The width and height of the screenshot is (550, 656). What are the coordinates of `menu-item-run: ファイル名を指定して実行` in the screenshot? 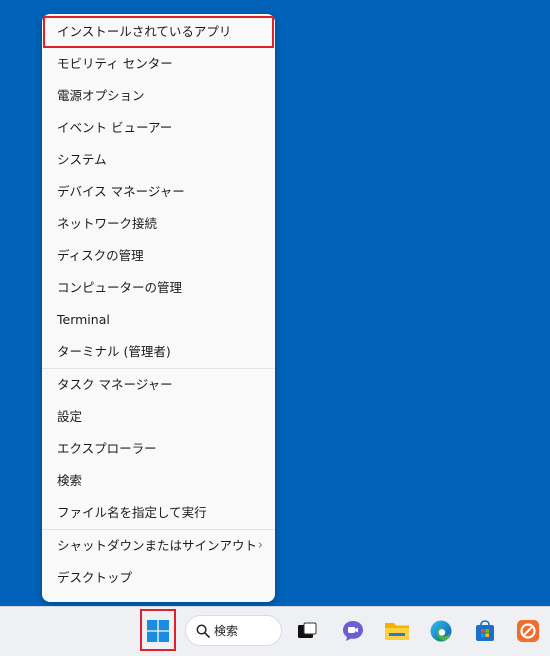 It's located at (158, 513).